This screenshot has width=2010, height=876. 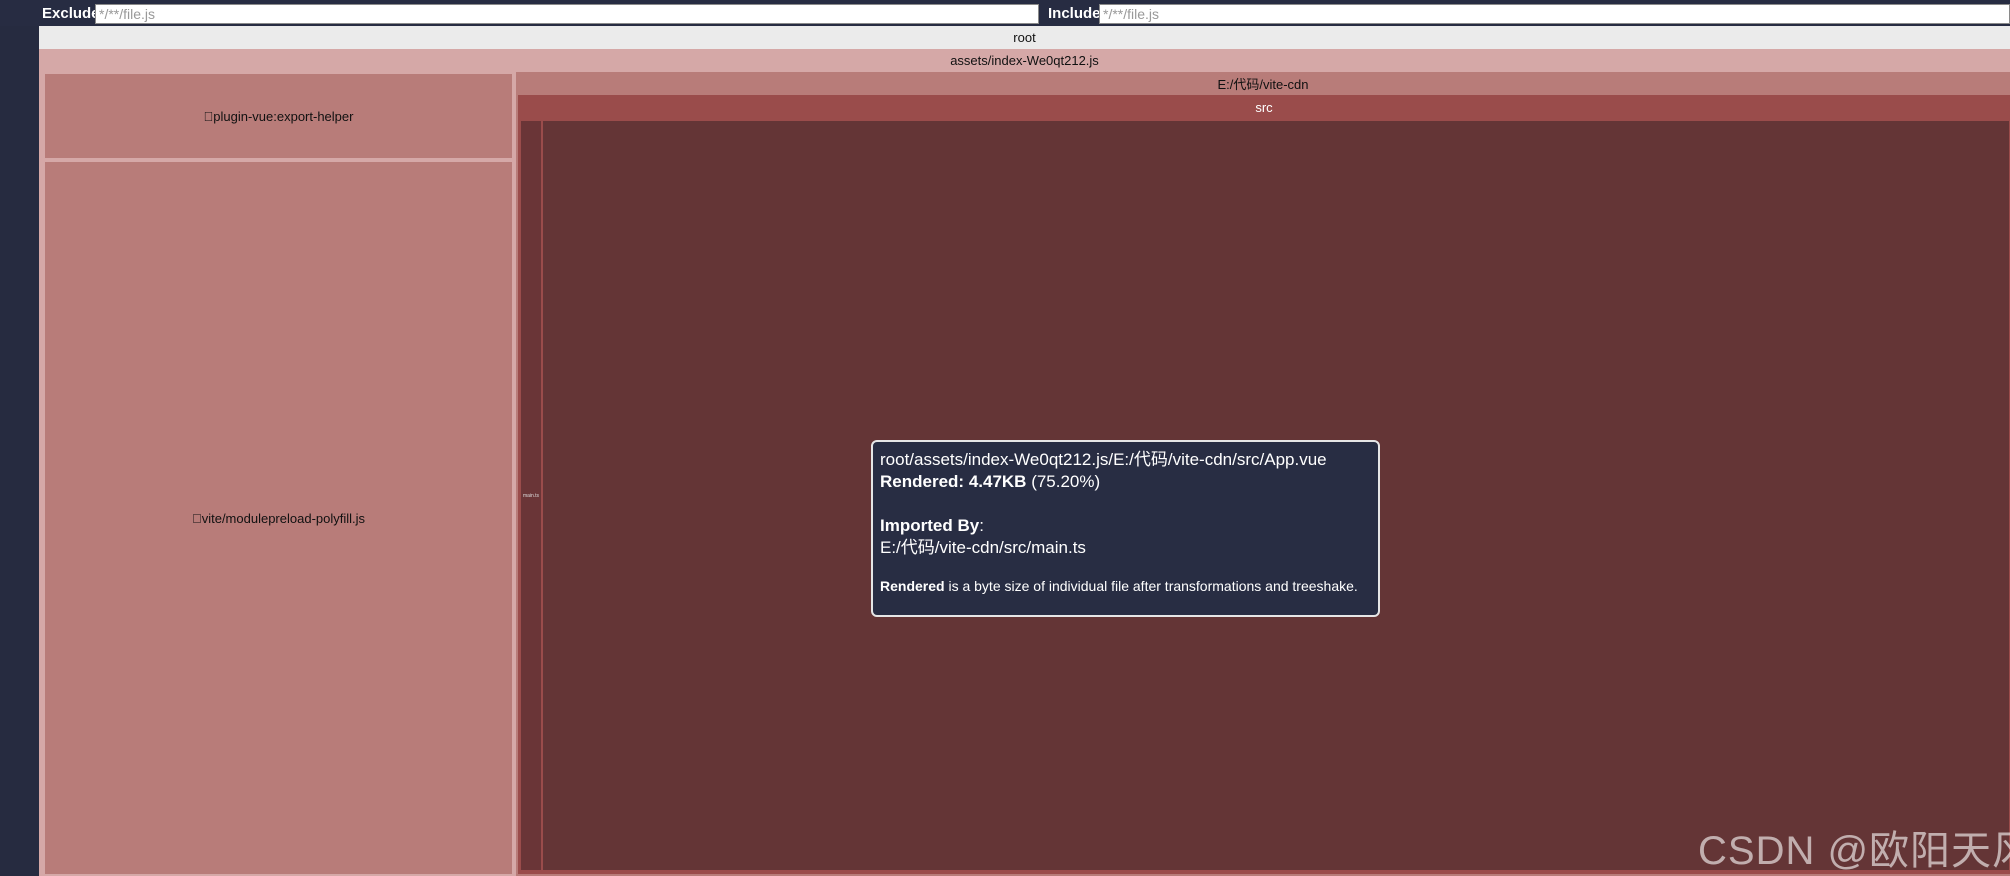 I want to click on asset-label: assets/index-We0qt212.js, so click(x=1024, y=60).